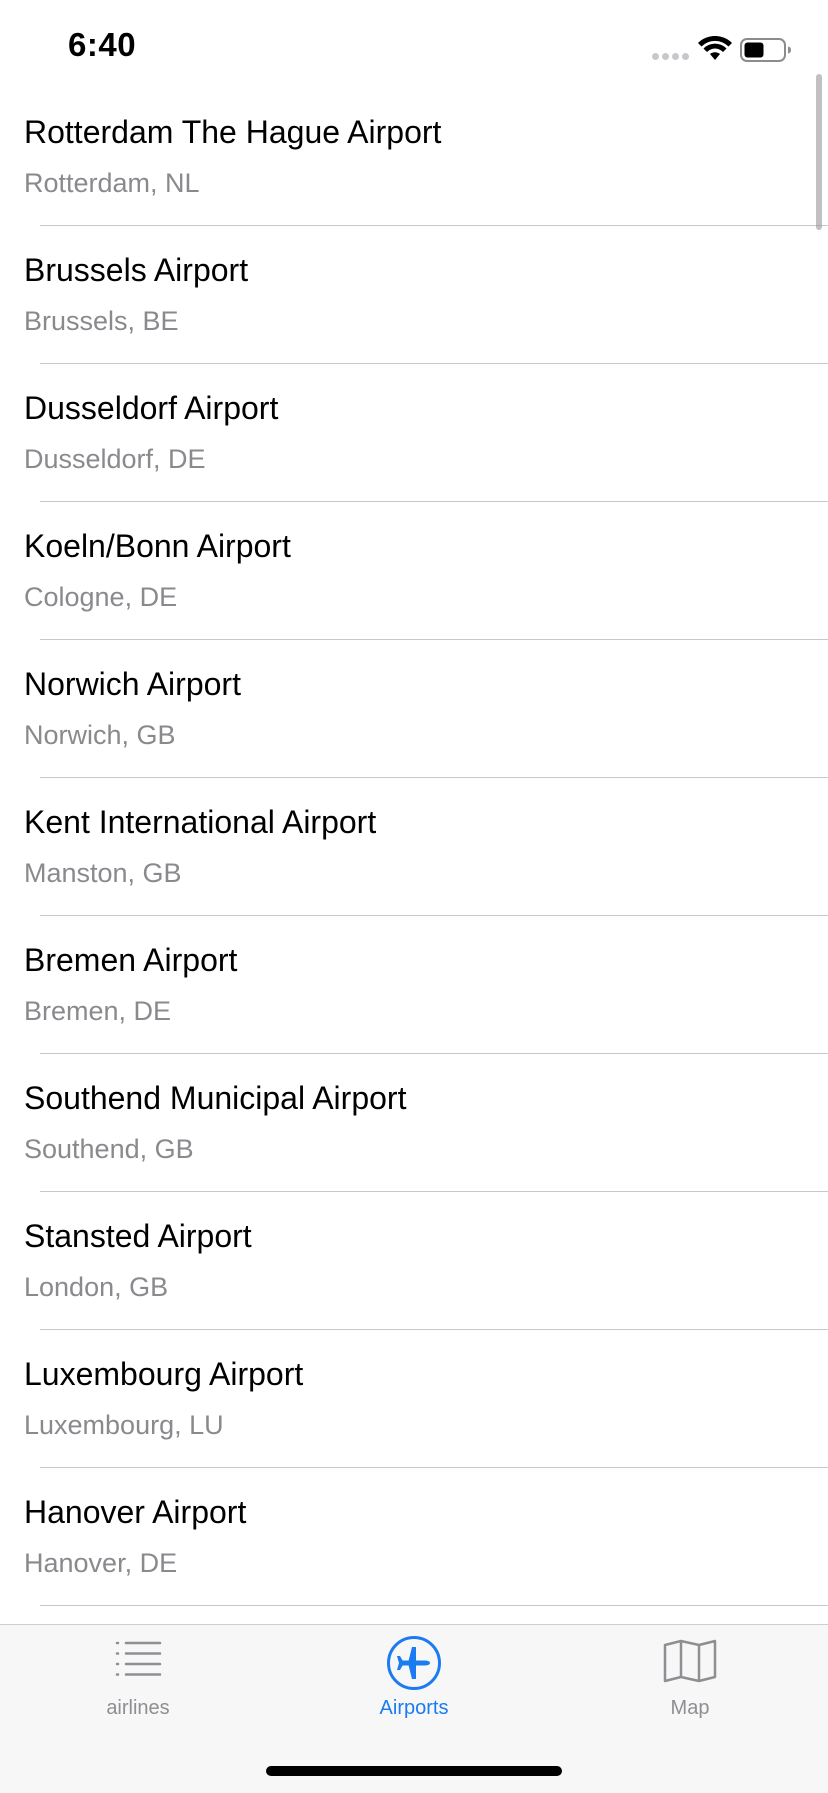  Describe the element at coordinates (414, 157) in the screenshot. I see `list-item: Rotterdam The Hague Airport Rotterdam, NL` at that location.